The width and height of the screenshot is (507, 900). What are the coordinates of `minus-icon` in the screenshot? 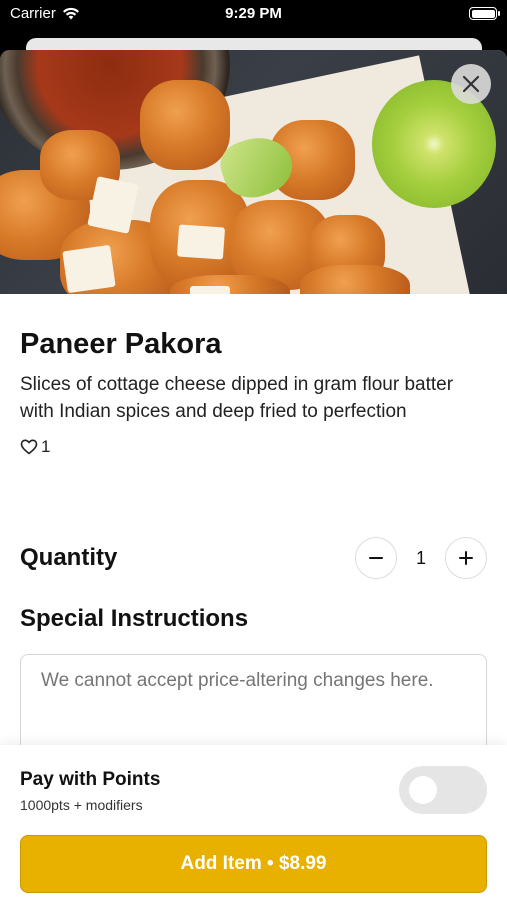 It's located at (376, 558).